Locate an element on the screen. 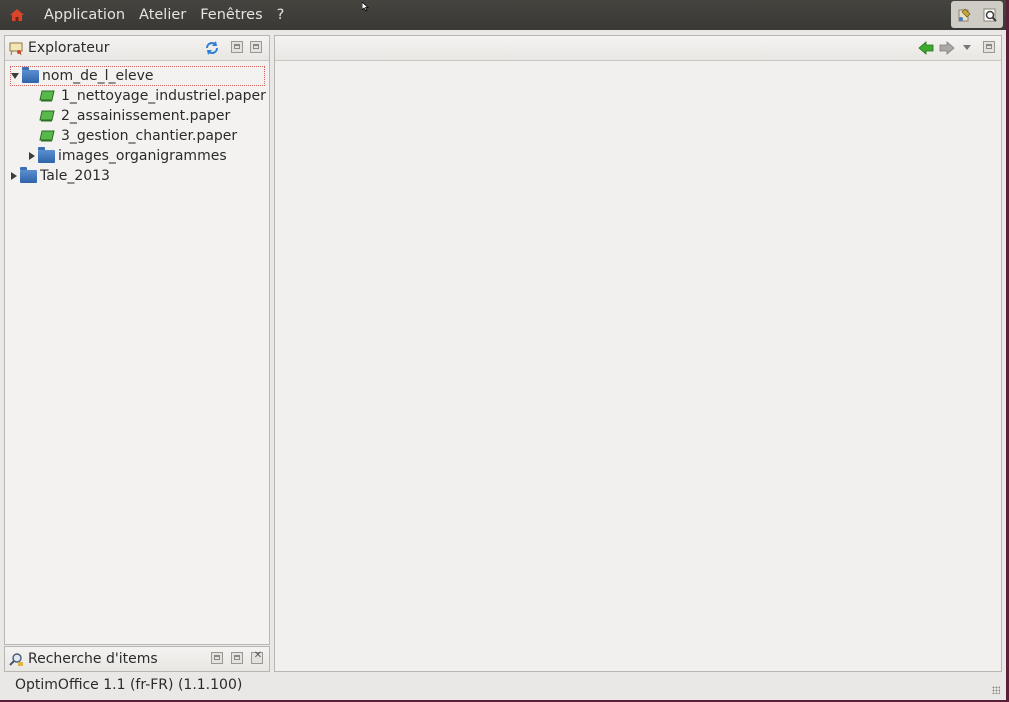 The width and height of the screenshot is (1009, 702). explorer-title: Explorateur is located at coordinates (69, 48).